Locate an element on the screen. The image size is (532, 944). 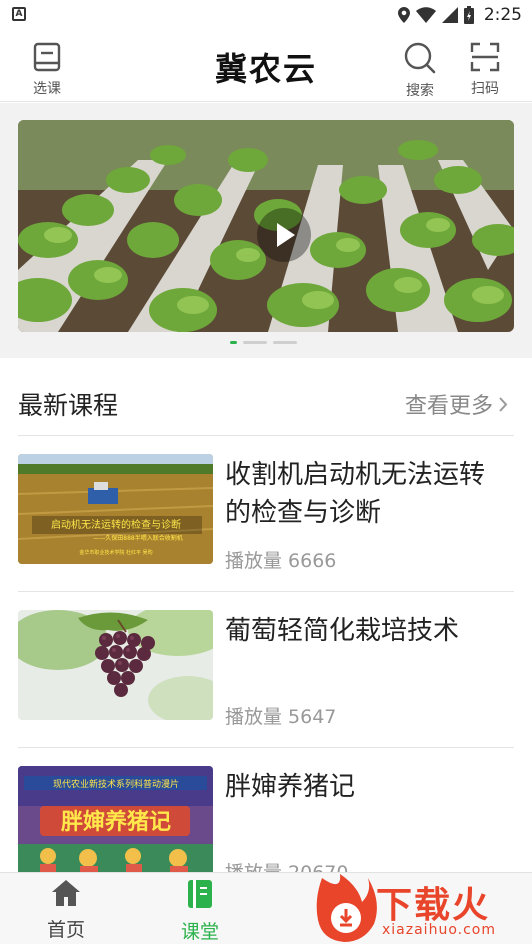
watermark-subtext: xiazaihuo.com is located at coordinates (439, 930).